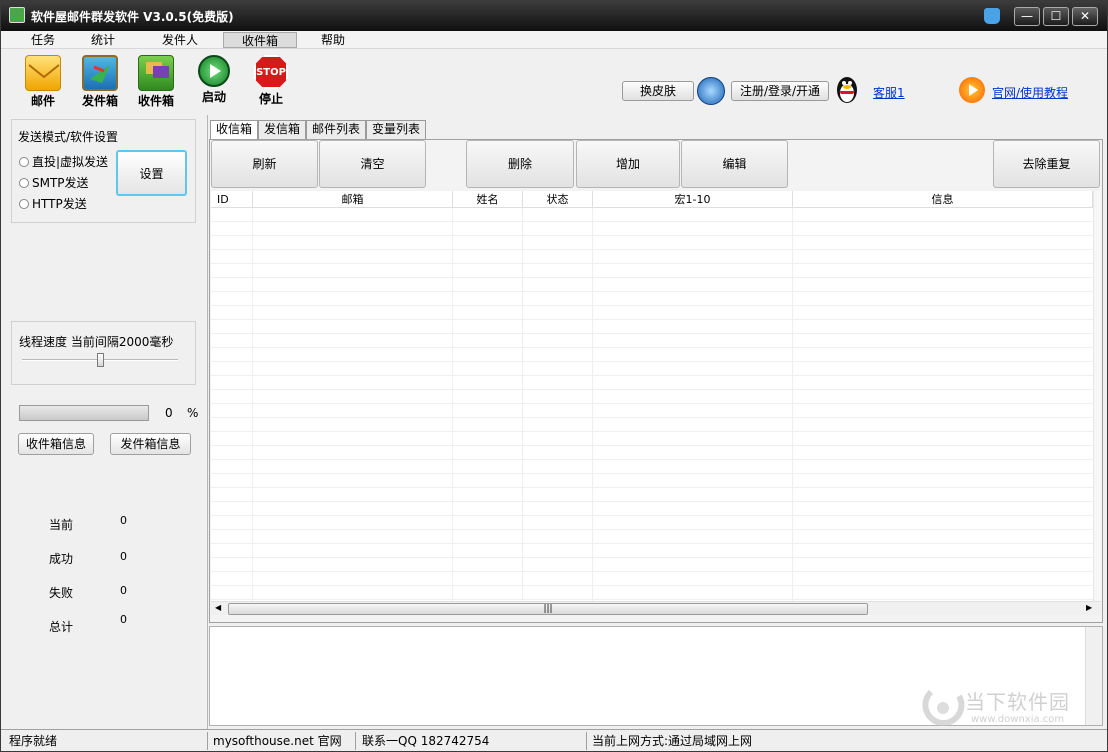  Describe the element at coordinates (372, 164) in the screenshot. I see `clear-button: 清空` at that location.